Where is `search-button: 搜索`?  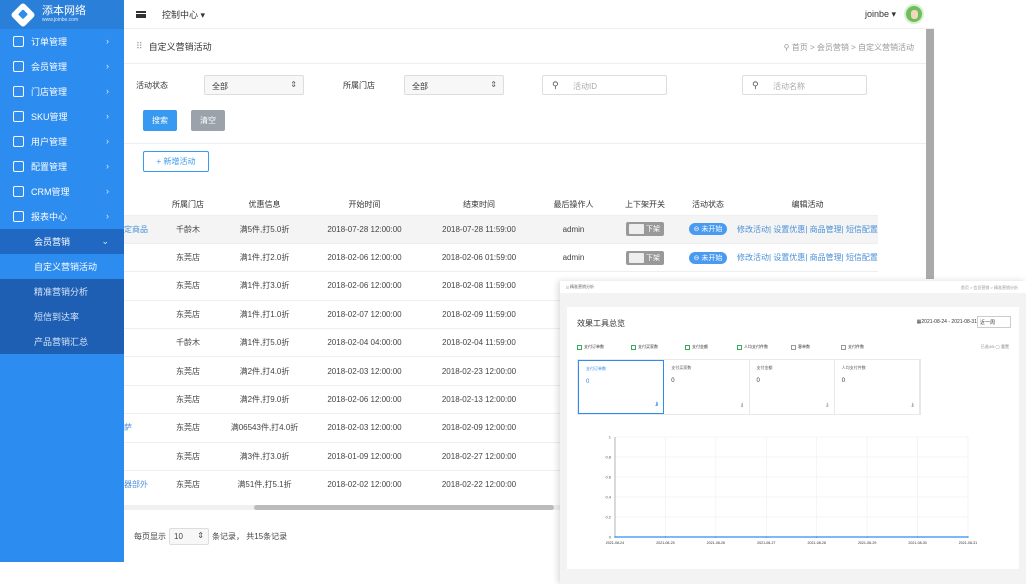 search-button: 搜索 is located at coordinates (160, 120).